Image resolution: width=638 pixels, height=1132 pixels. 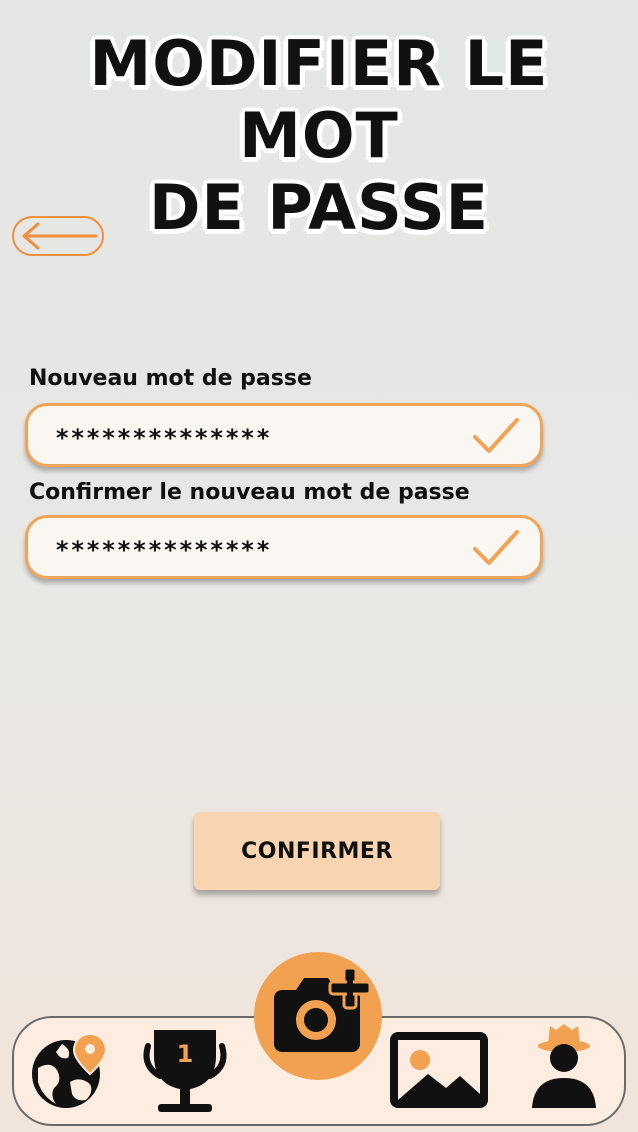 I want to click on take-photo-button, so click(x=318, y=1016).